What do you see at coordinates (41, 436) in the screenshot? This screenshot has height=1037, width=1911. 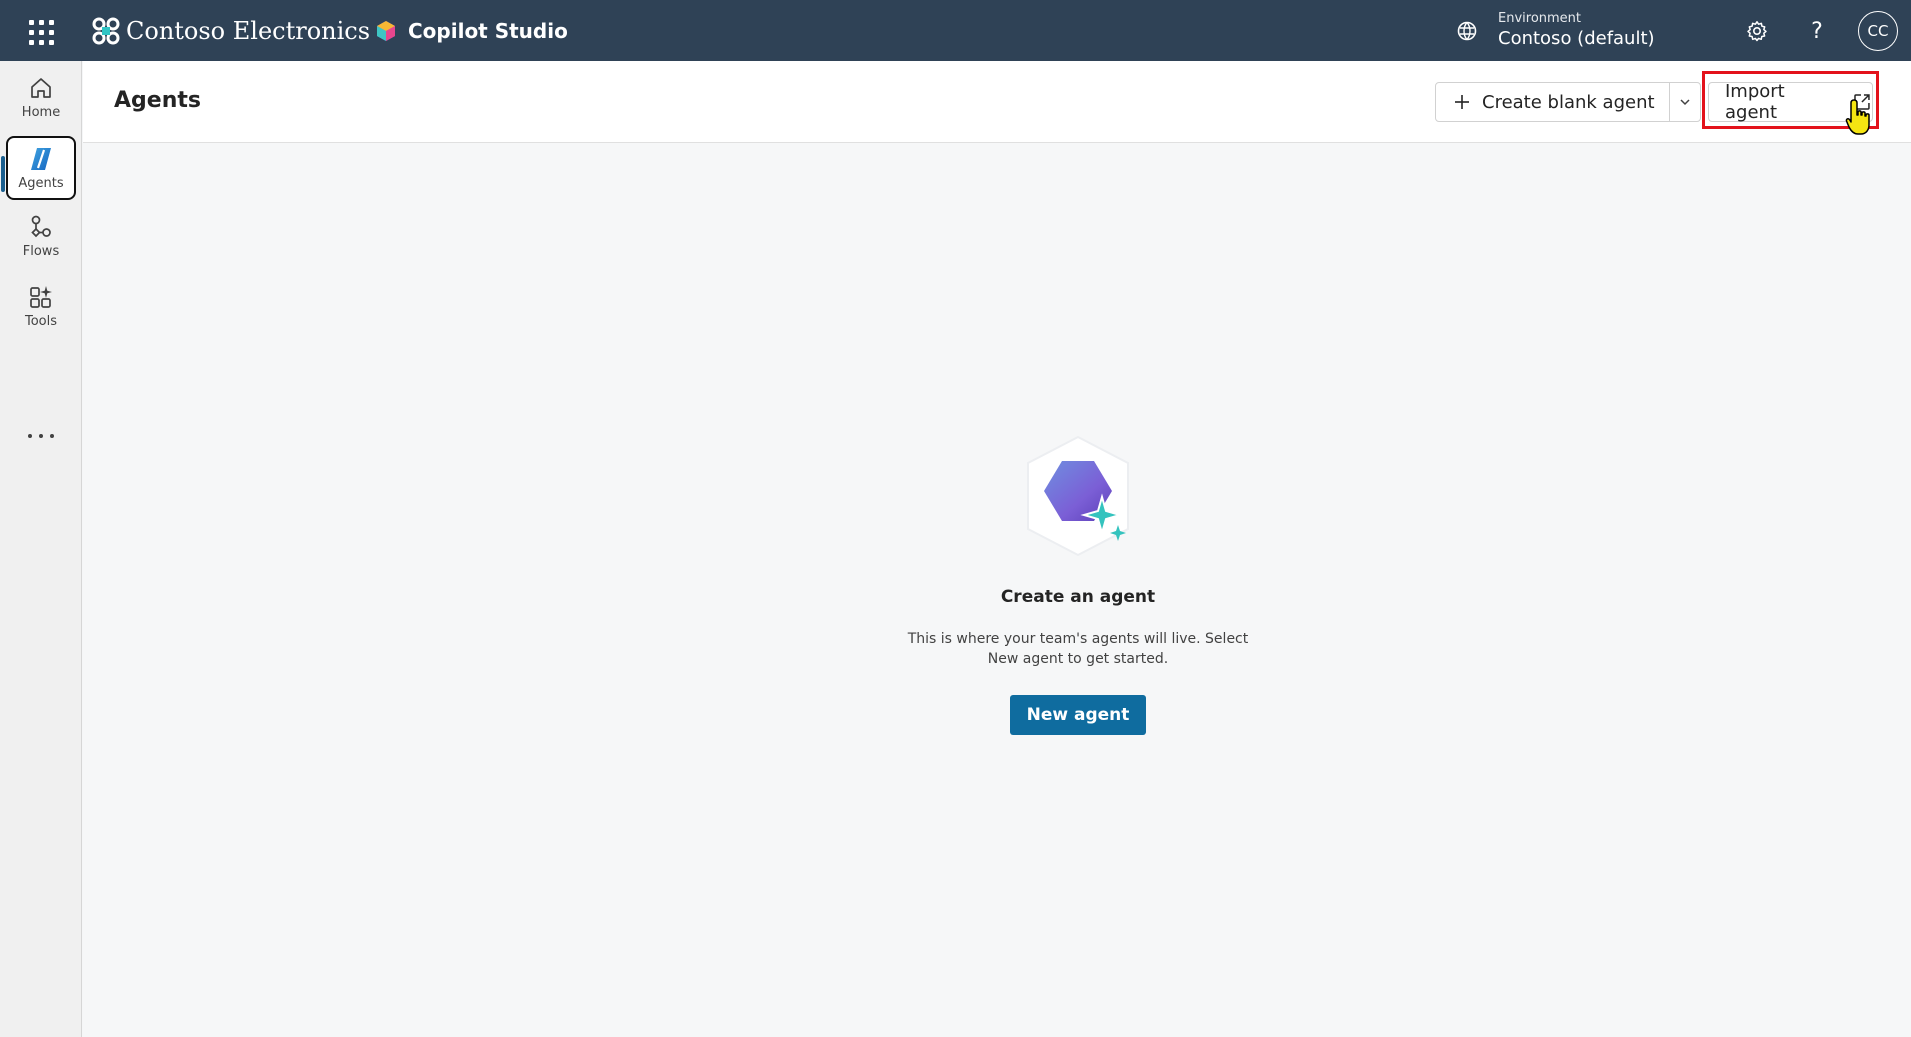 I see `more-icon` at bounding box center [41, 436].